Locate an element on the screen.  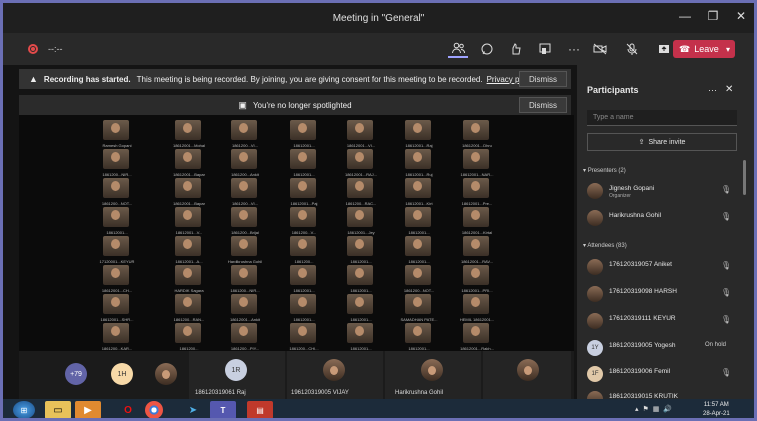
telegram-icon: ➤ is located at coordinates (193, 409).